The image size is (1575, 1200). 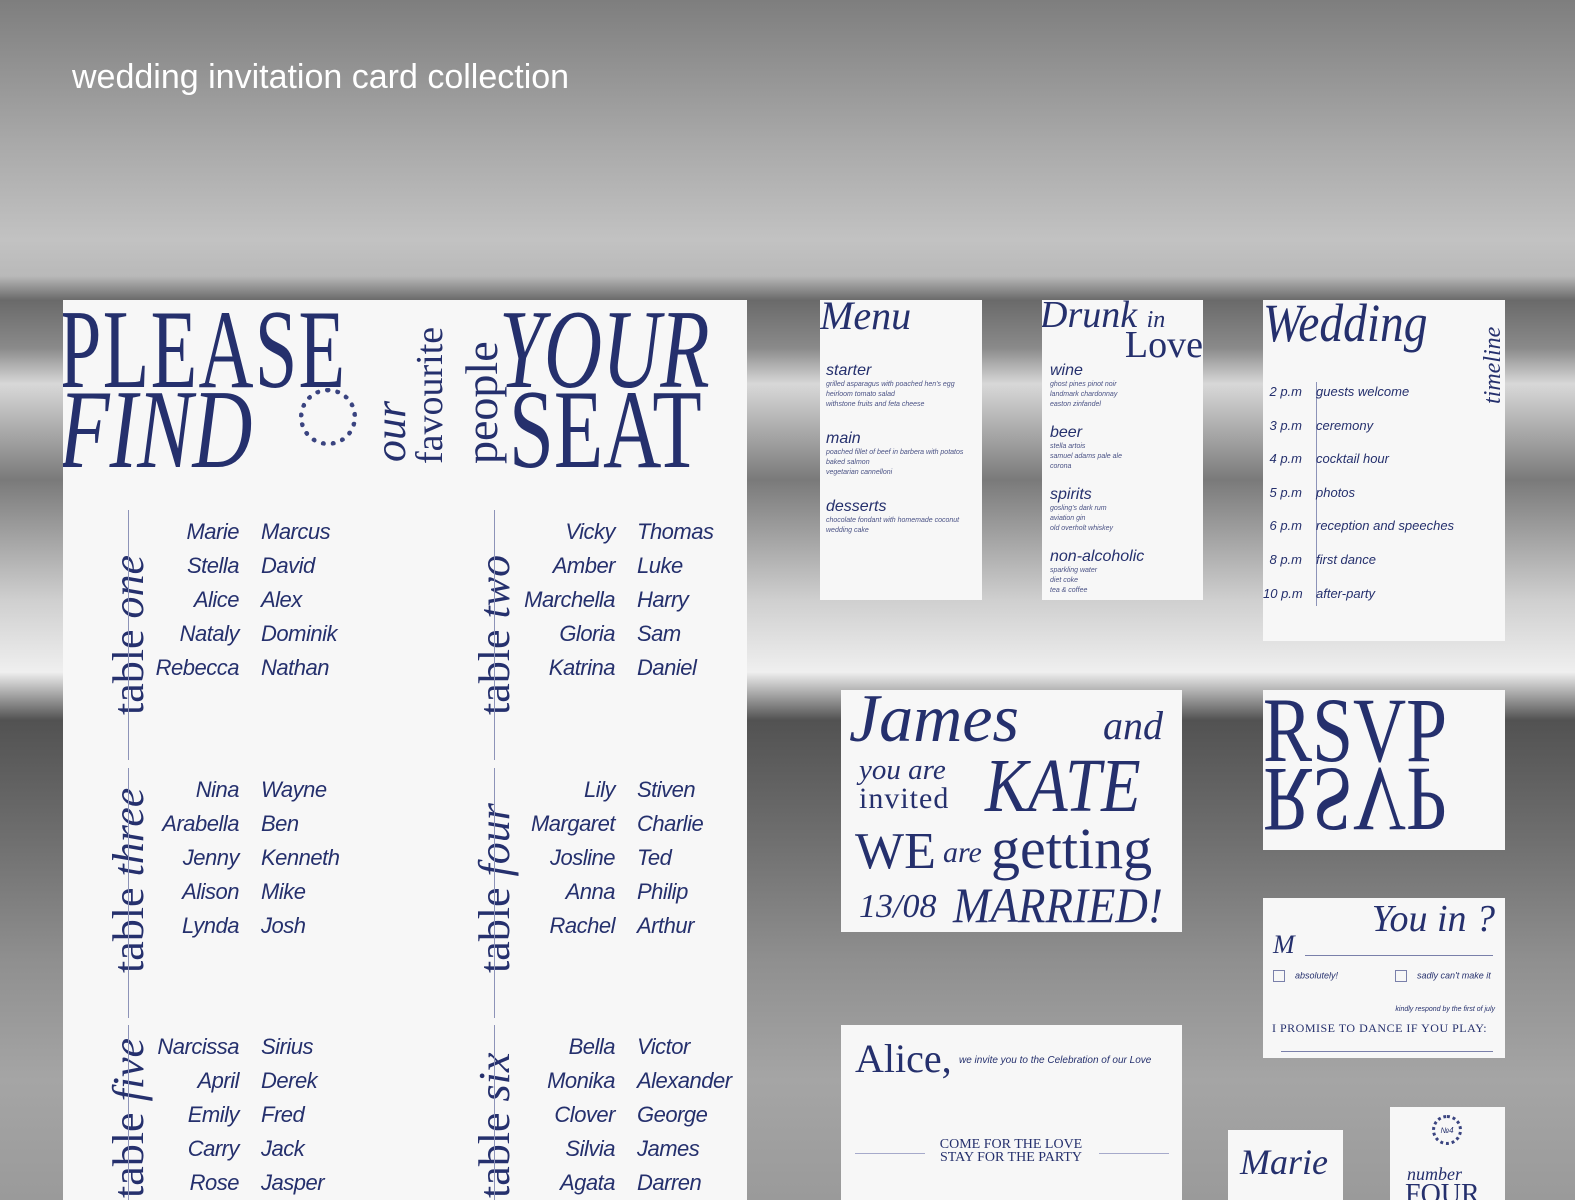 What do you see at coordinates (1345, 425) in the screenshot?
I see `timeline-event: ceremony` at bounding box center [1345, 425].